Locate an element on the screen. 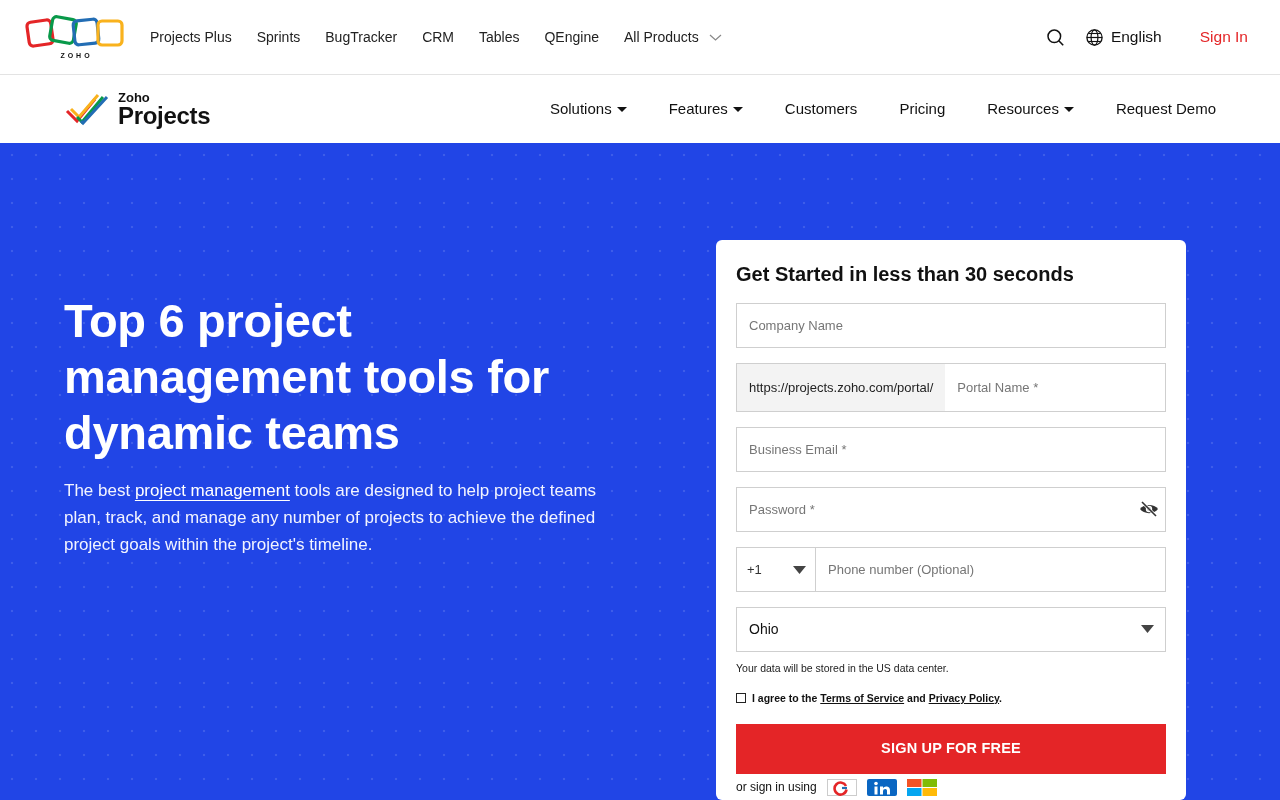  agreement-text: I agree to the Terms of Service and Privacy Policy. is located at coordinates (877, 698).